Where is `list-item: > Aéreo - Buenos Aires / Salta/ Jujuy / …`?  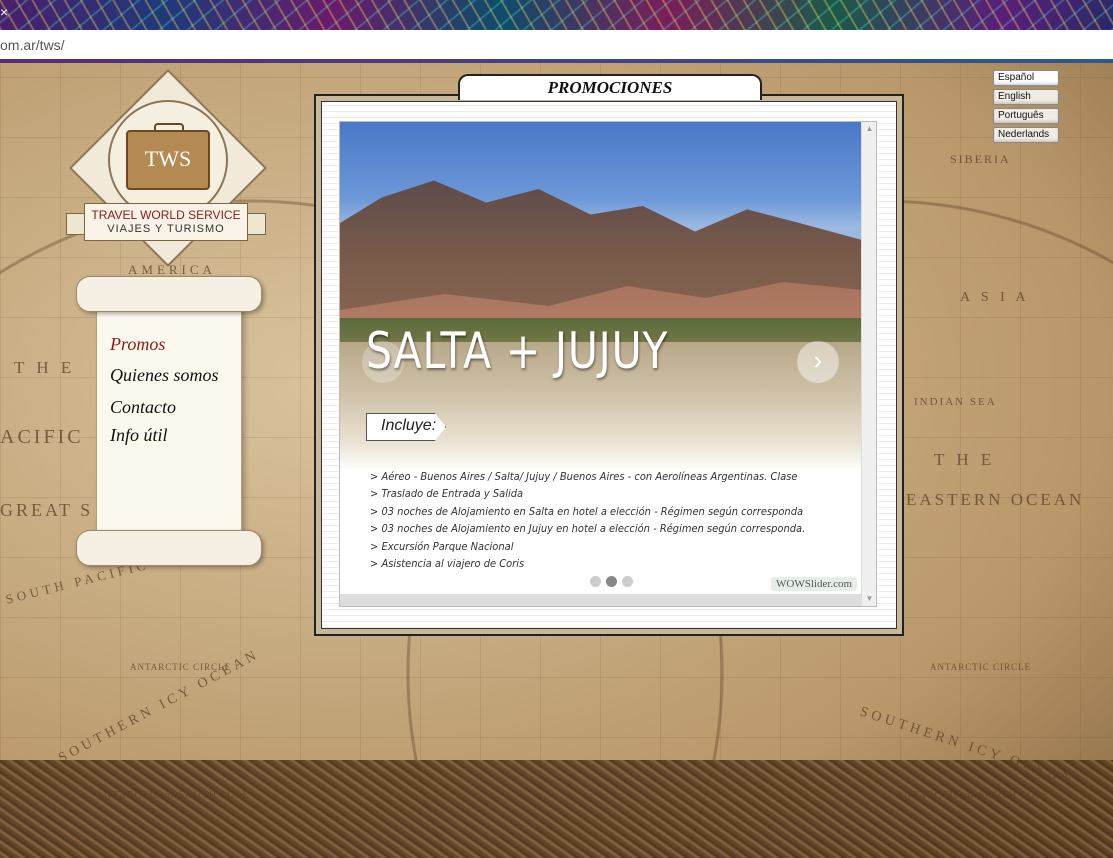 list-item: > Aéreo - Buenos Aires / Salta/ Jujuy / … is located at coordinates (584, 476).